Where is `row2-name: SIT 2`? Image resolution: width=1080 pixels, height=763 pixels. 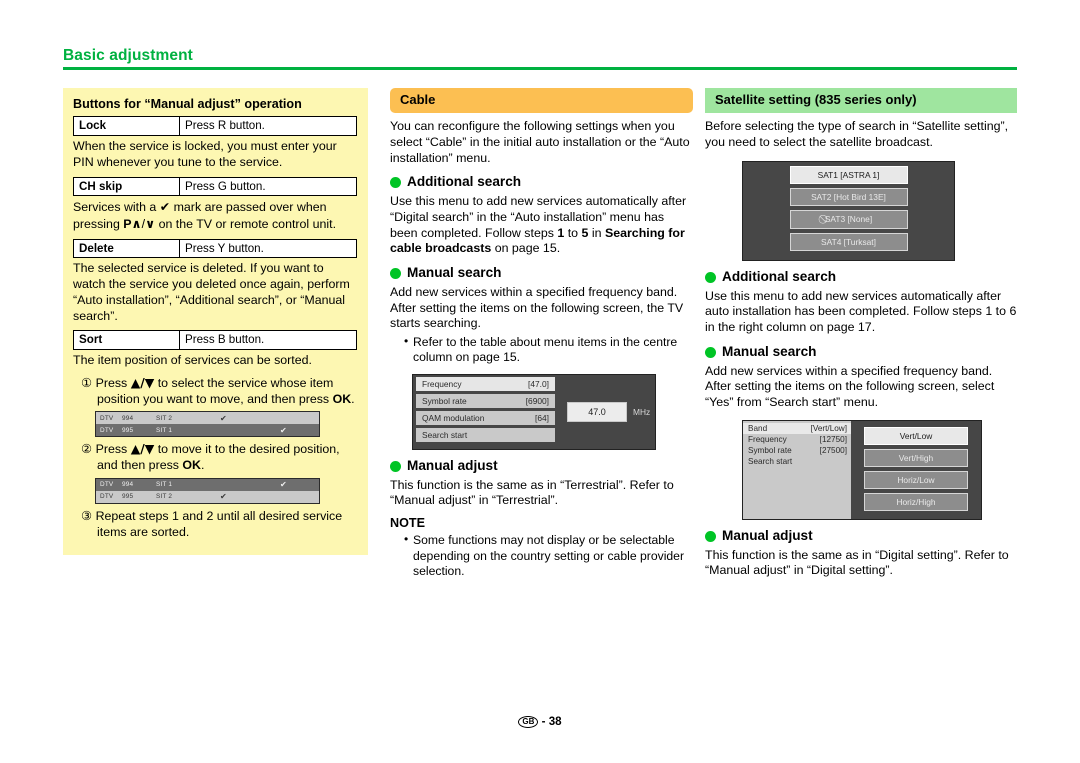
row2-name: SIT 2 is located at coordinates (164, 497).